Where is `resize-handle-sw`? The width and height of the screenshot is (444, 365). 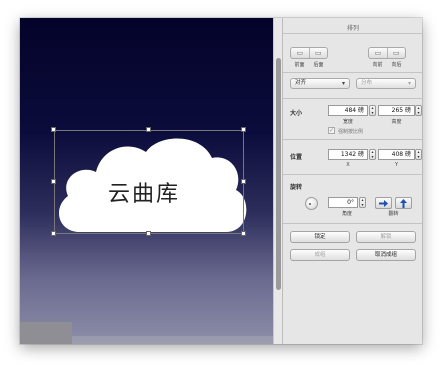
resize-handle-sw is located at coordinates (53, 233).